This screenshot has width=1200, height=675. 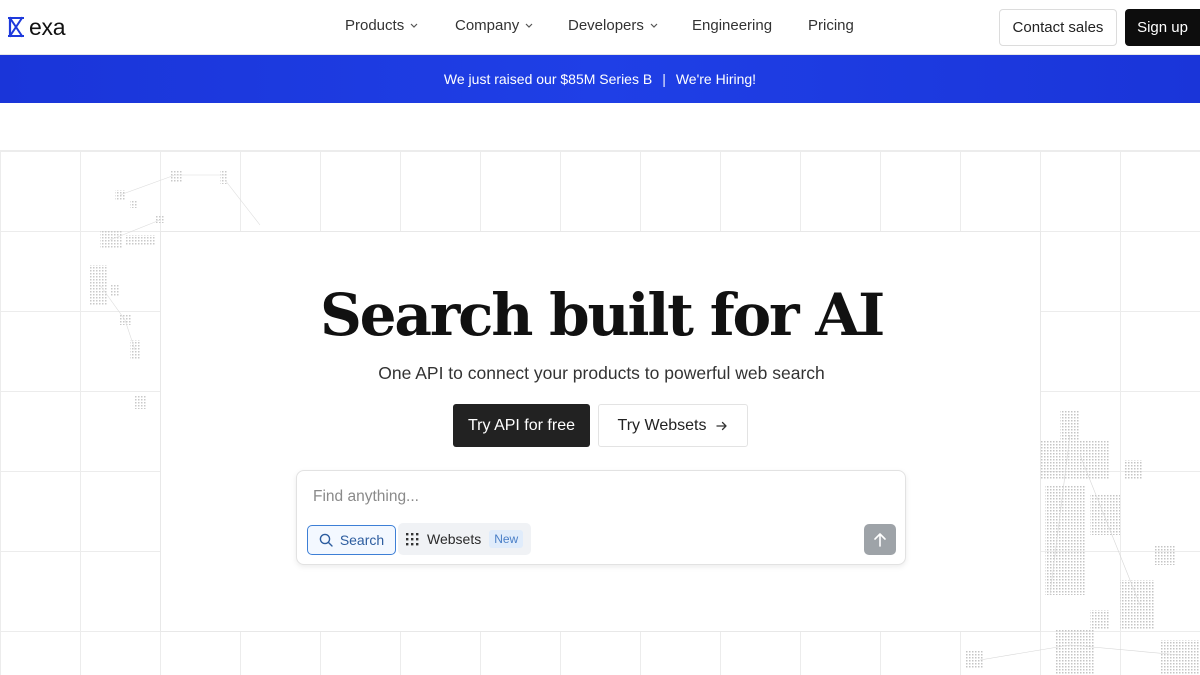 I want to click on mode-search-button: Search, so click(x=351, y=540).